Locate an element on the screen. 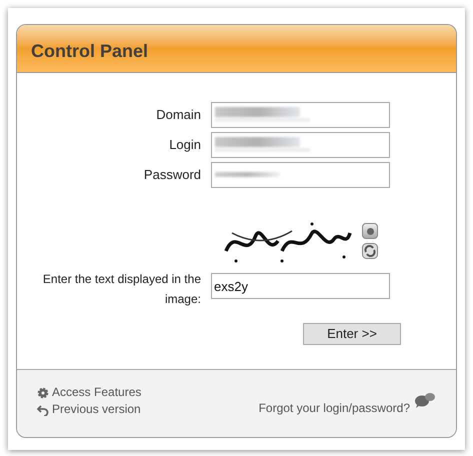 This screenshot has width=473, height=456. forgot-link: Forgot your login/password? is located at coordinates (334, 404).